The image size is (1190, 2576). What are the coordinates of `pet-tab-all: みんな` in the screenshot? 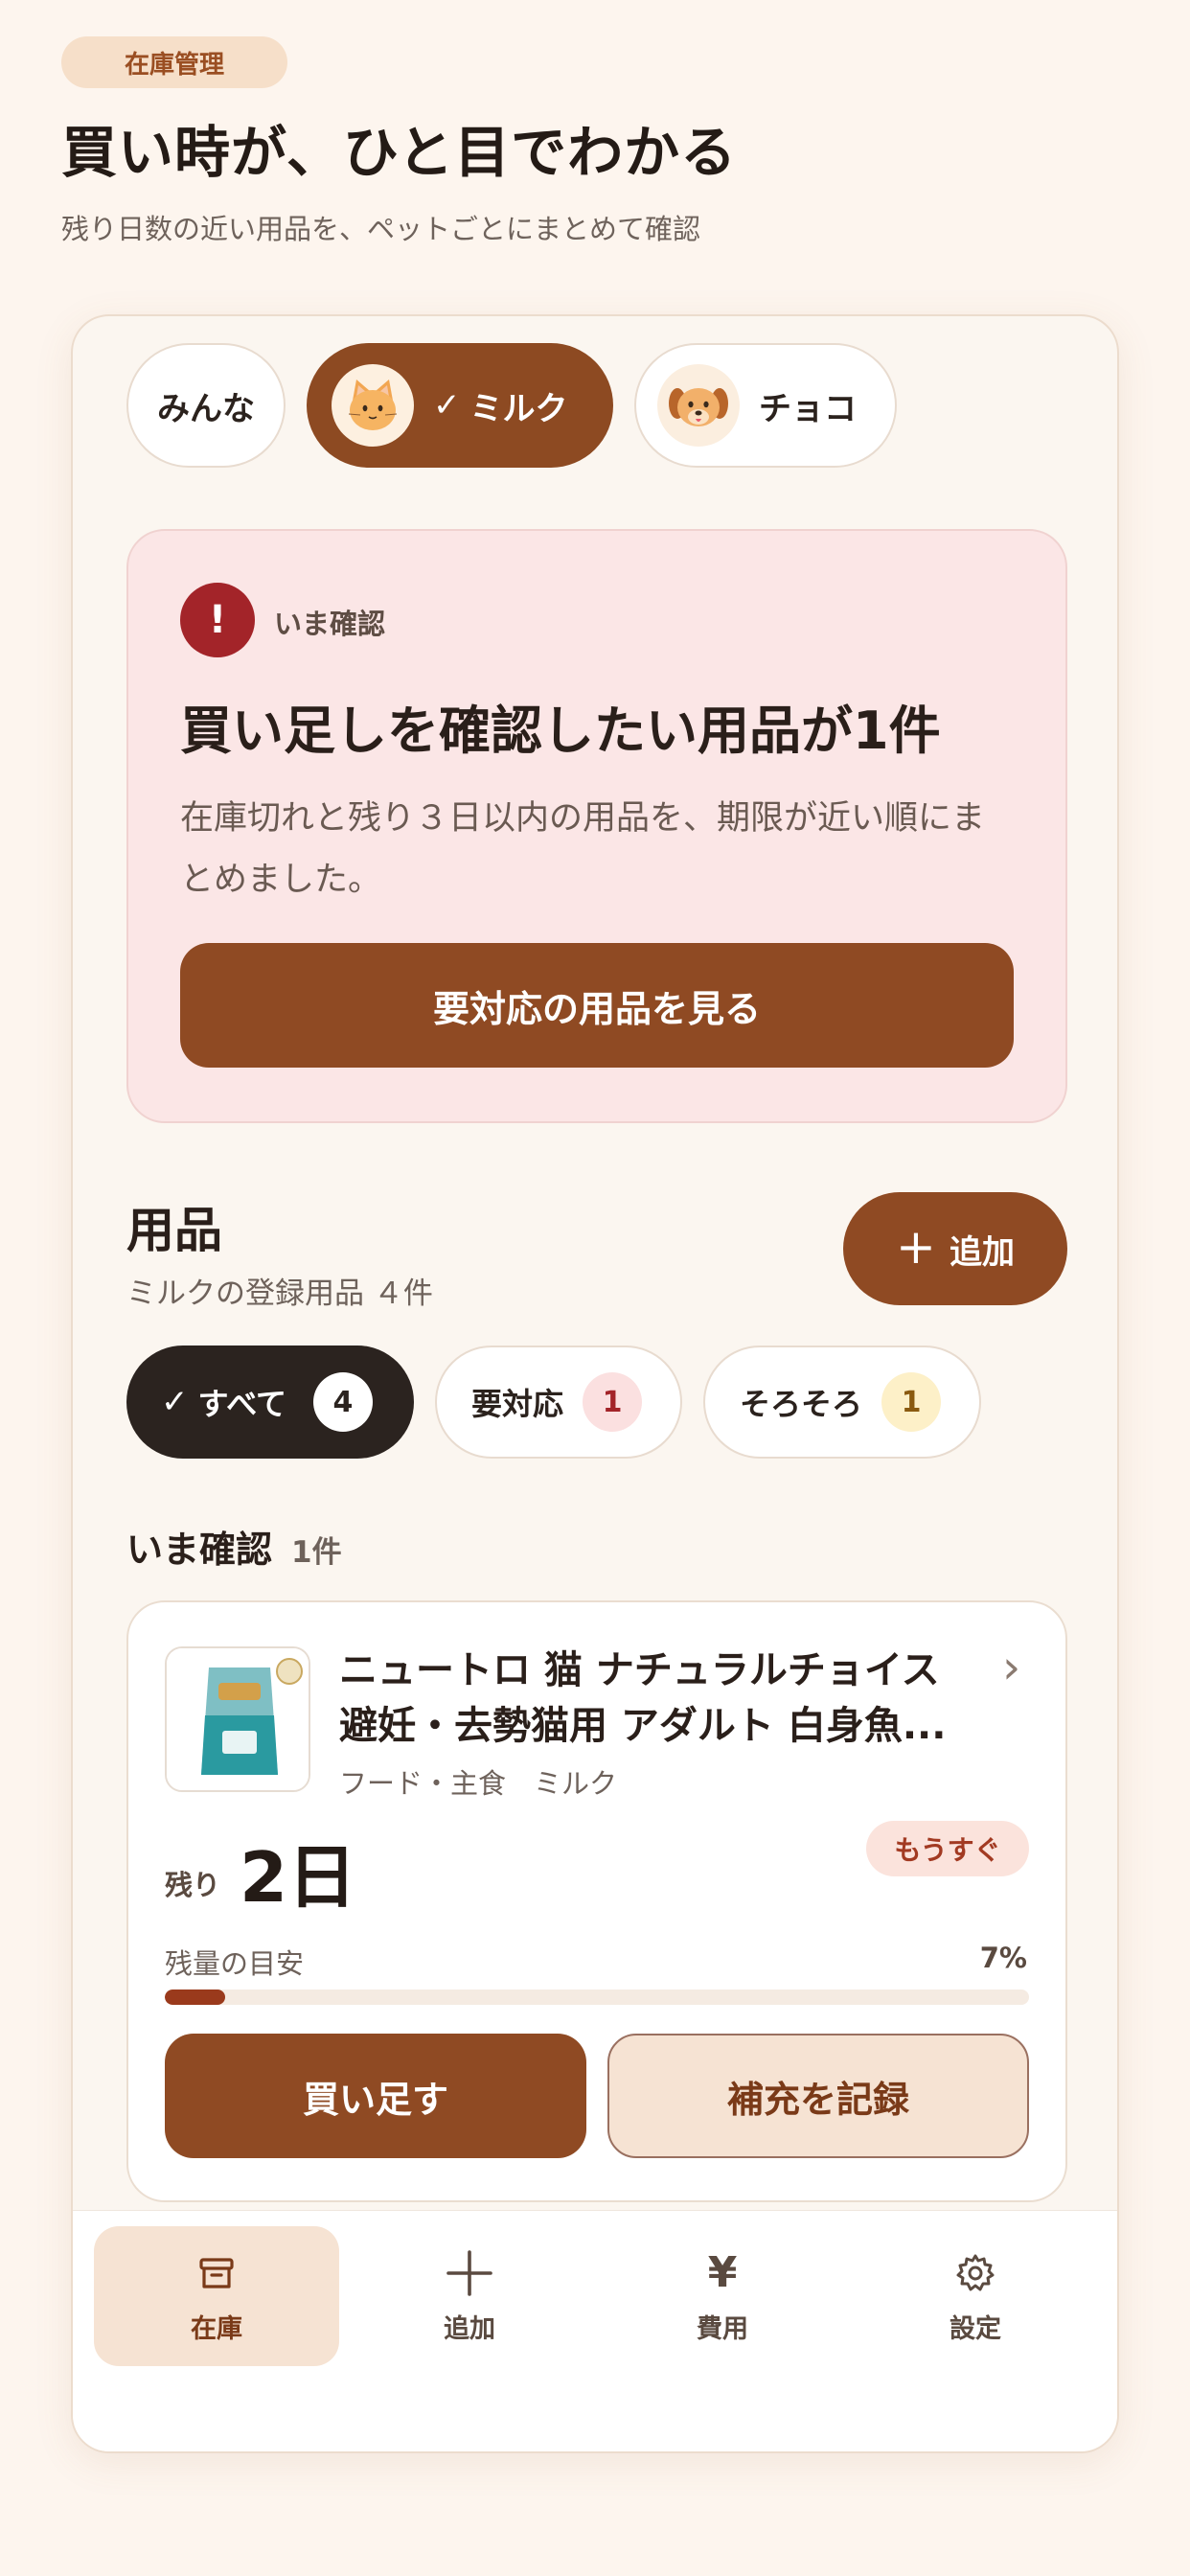 It's located at (206, 405).